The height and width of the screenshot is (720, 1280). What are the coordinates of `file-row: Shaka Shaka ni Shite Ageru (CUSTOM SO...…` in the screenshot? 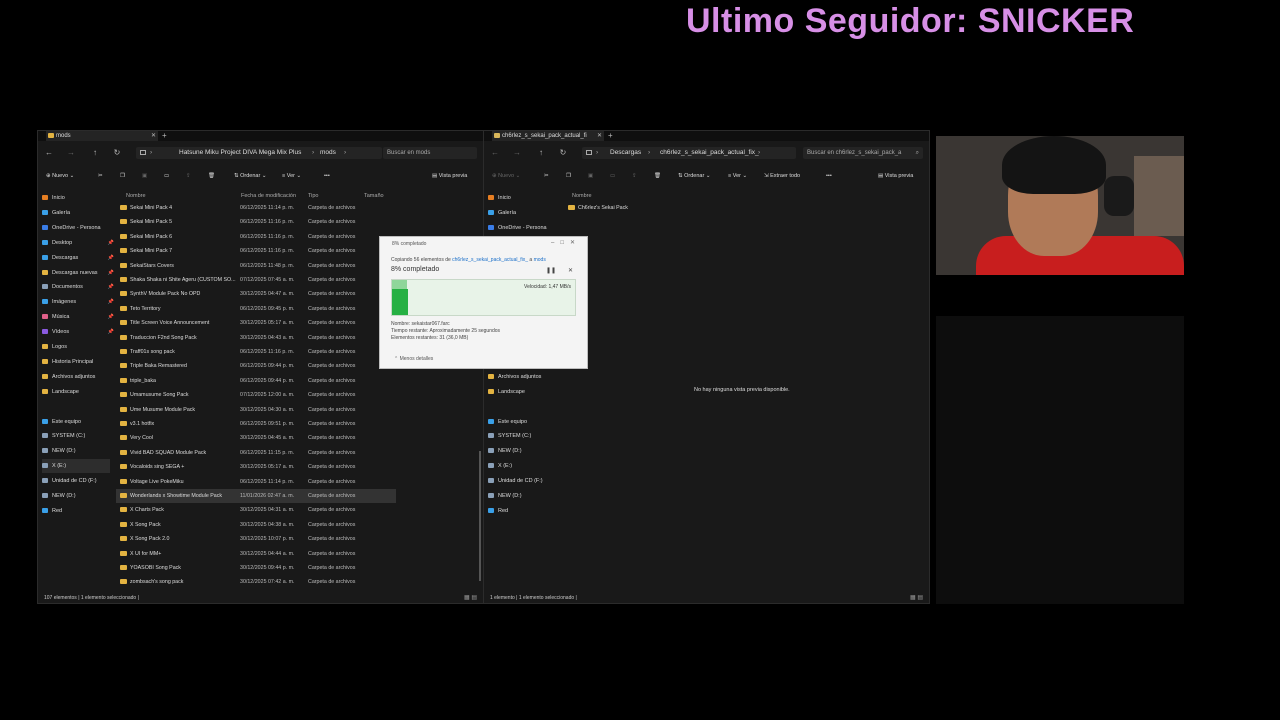 It's located at (256, 280).